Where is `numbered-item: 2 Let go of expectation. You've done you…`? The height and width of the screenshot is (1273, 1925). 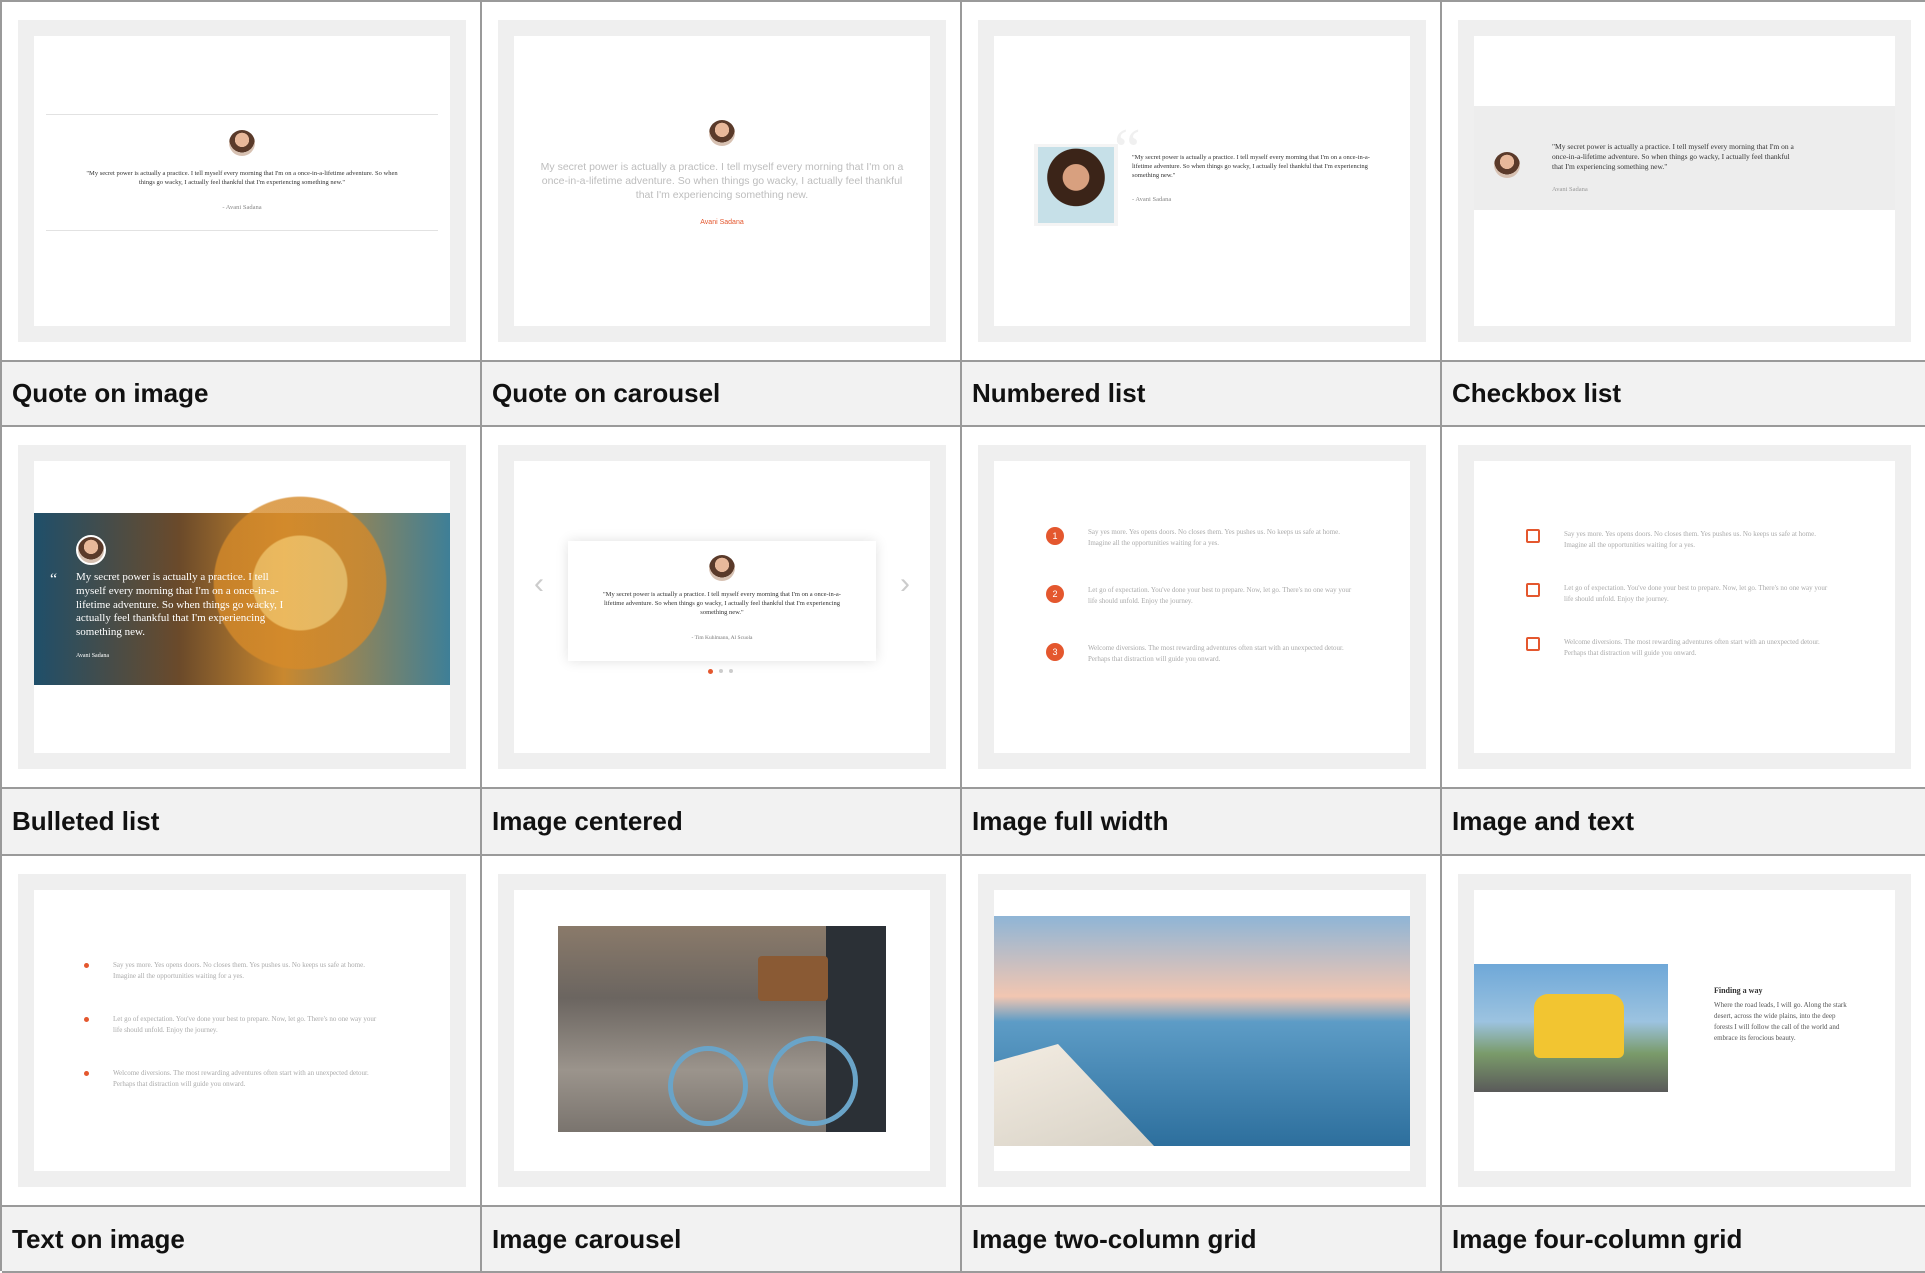
numbered-item: 2 Let go of expectation. You've done you… is located at coordinates (1202, 596).